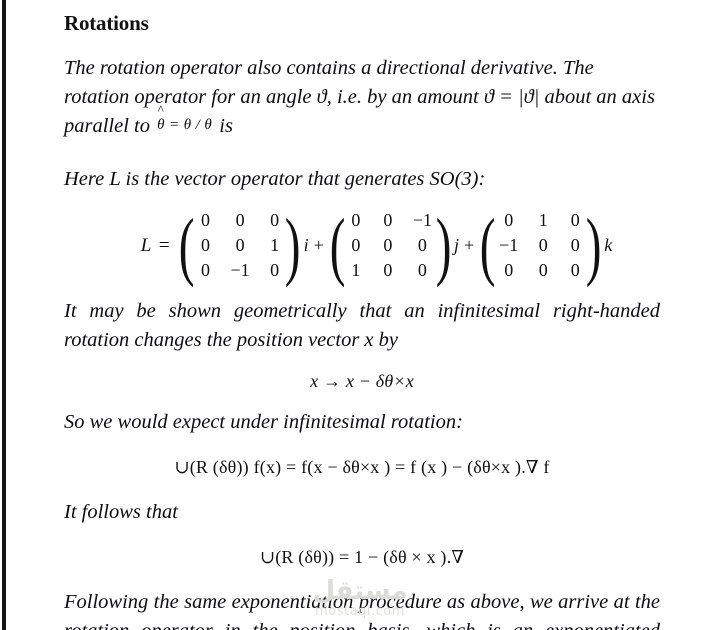  Describe the element at coordinates (106, 23) in the screenshot. I see `page-title: Rotations` at that location.